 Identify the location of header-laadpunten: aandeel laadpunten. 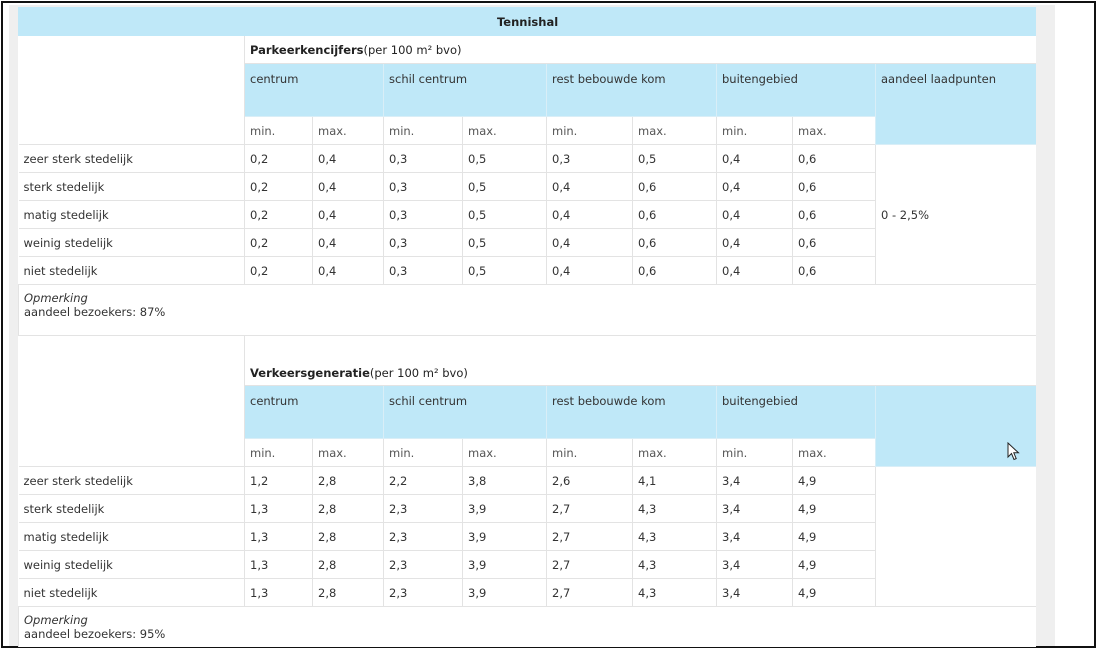
(955, 104).